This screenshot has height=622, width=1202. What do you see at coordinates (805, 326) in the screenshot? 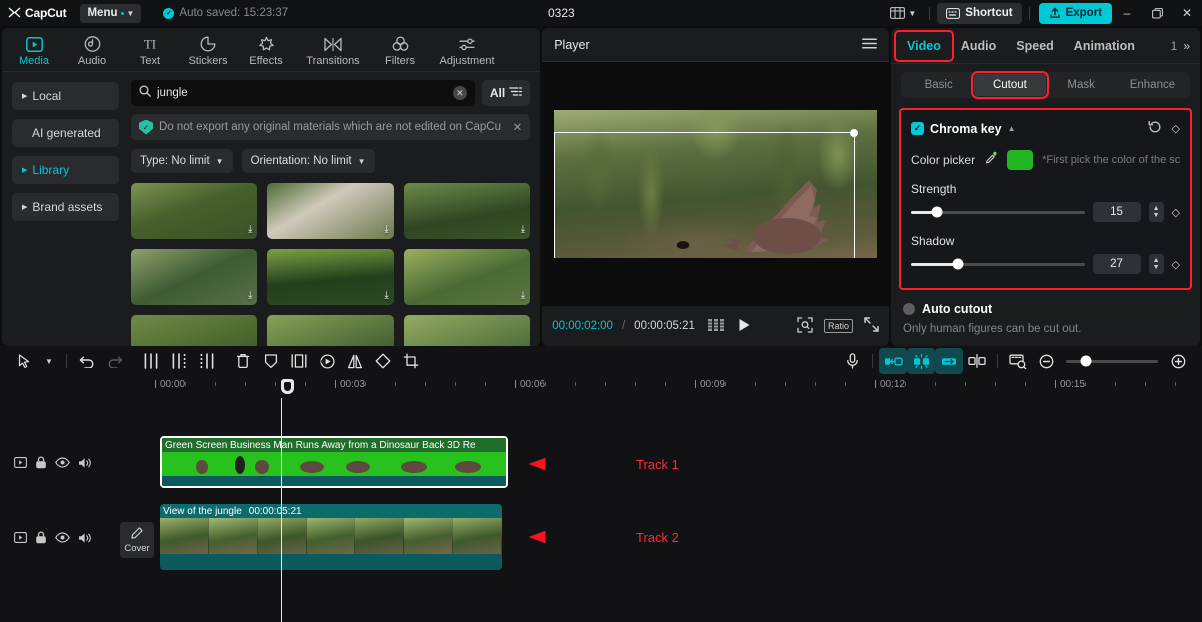
I see `zoom-fit-icon` at bounding box center [805, 326].